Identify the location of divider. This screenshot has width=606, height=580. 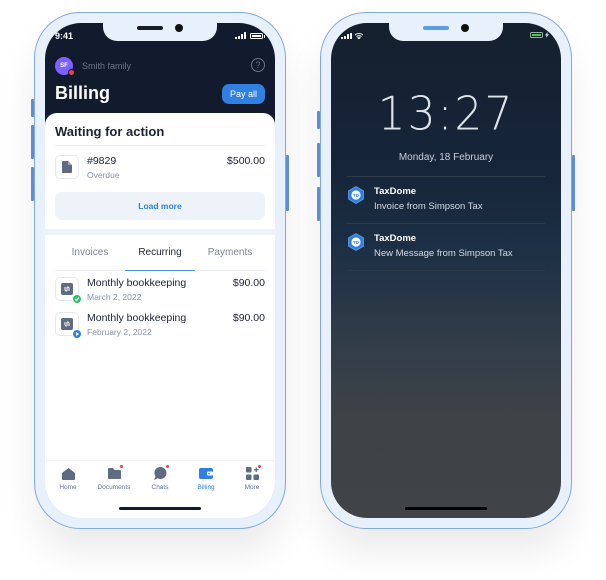
(446, 270).